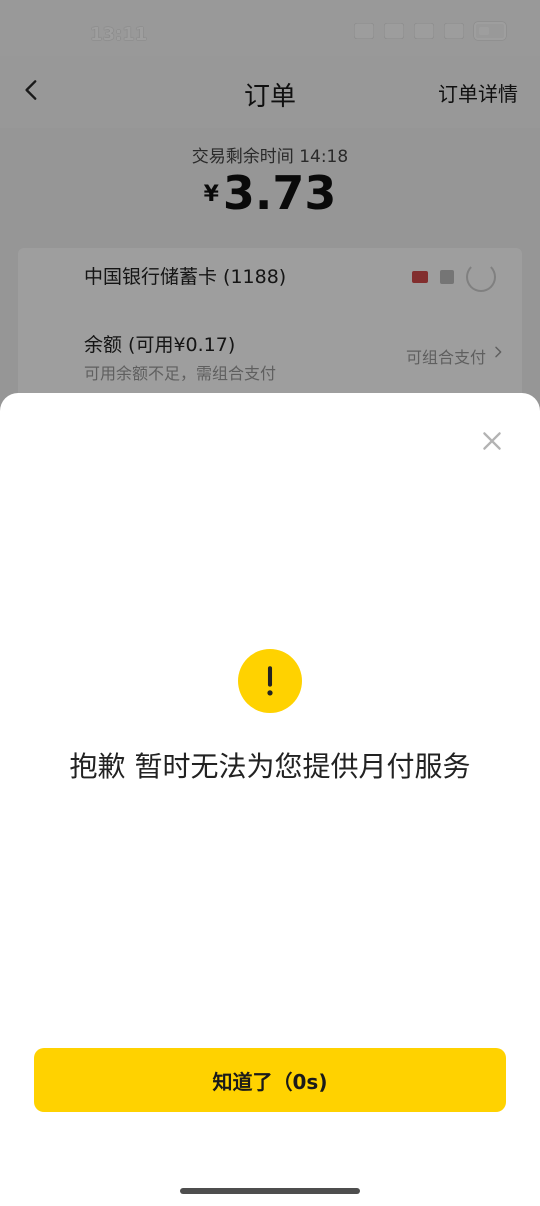 The height and width of the screenshot is (1206, 540). I want to click on confirm-button: 知道了（0s), so click(270, 1080).